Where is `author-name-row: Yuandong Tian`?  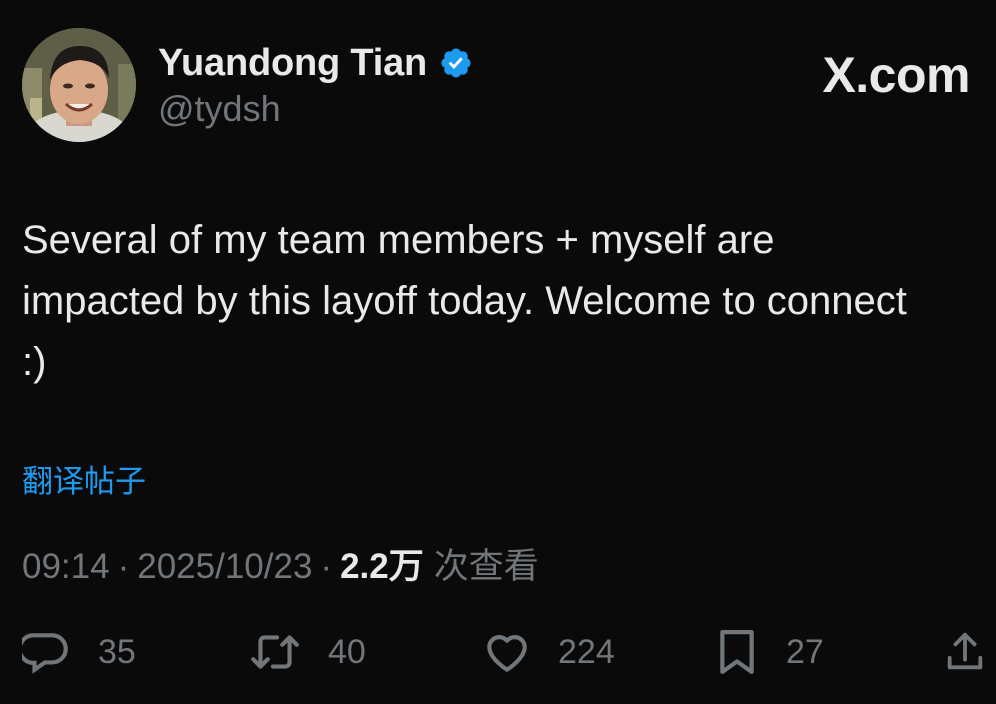
author-name-row: Yuandong Tian is located at coordinates (315, 63).